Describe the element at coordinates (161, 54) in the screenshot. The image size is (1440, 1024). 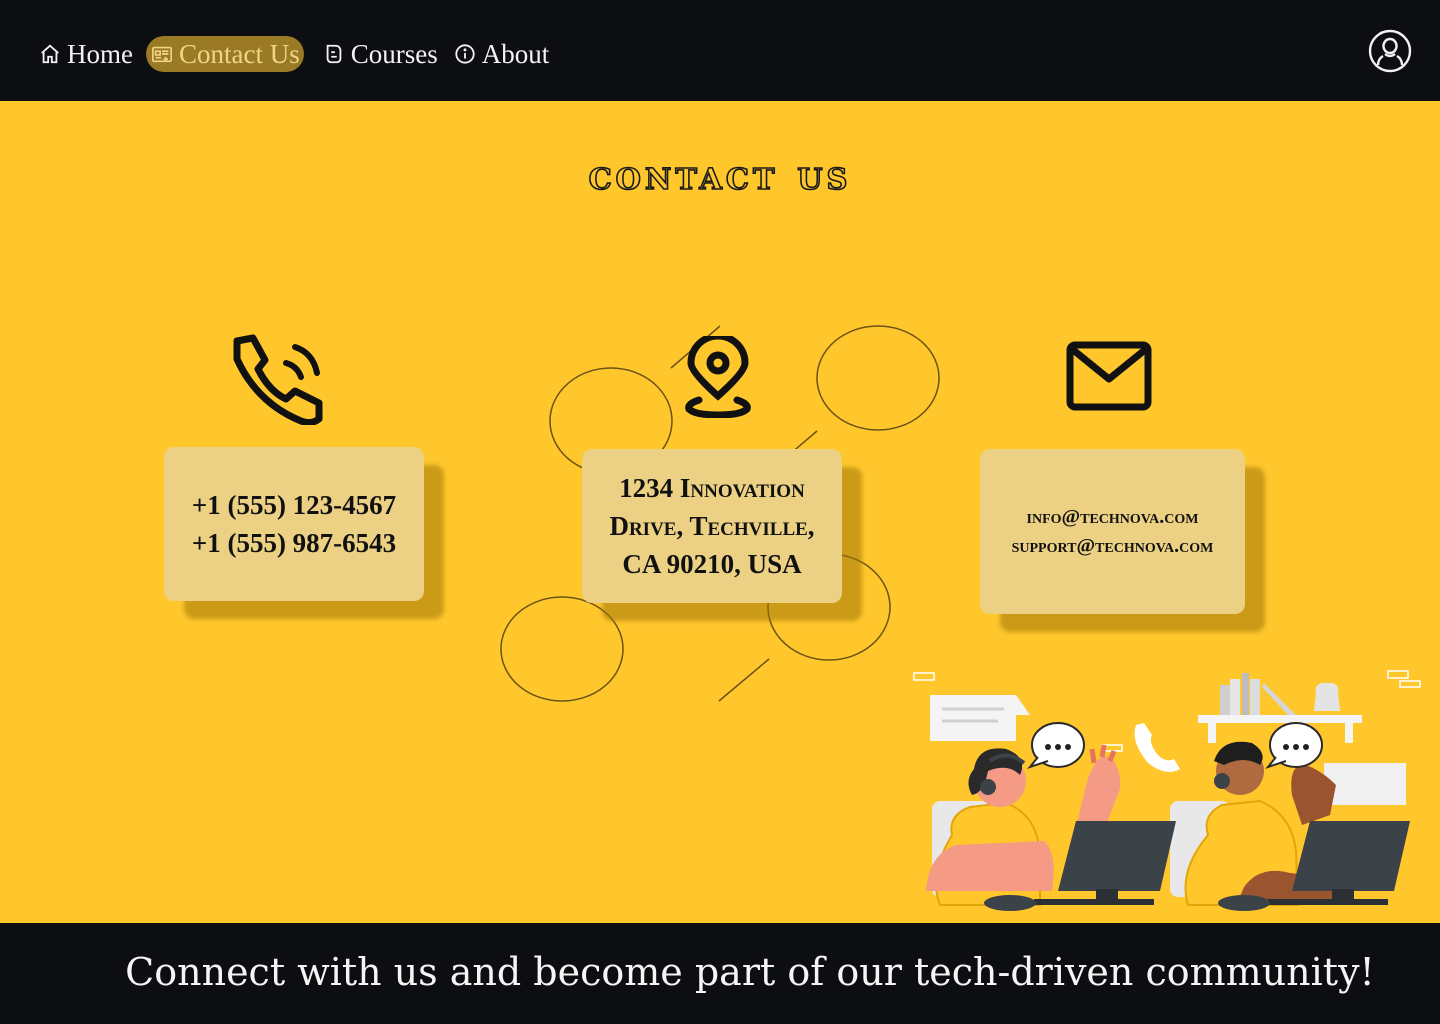
I see `contact-card-icon` at that location.